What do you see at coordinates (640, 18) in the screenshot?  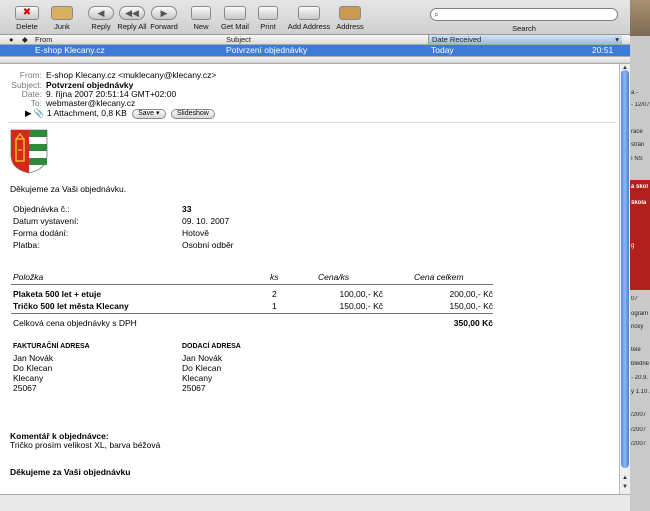 I see `background-photo` at bounding box center [640, 18].